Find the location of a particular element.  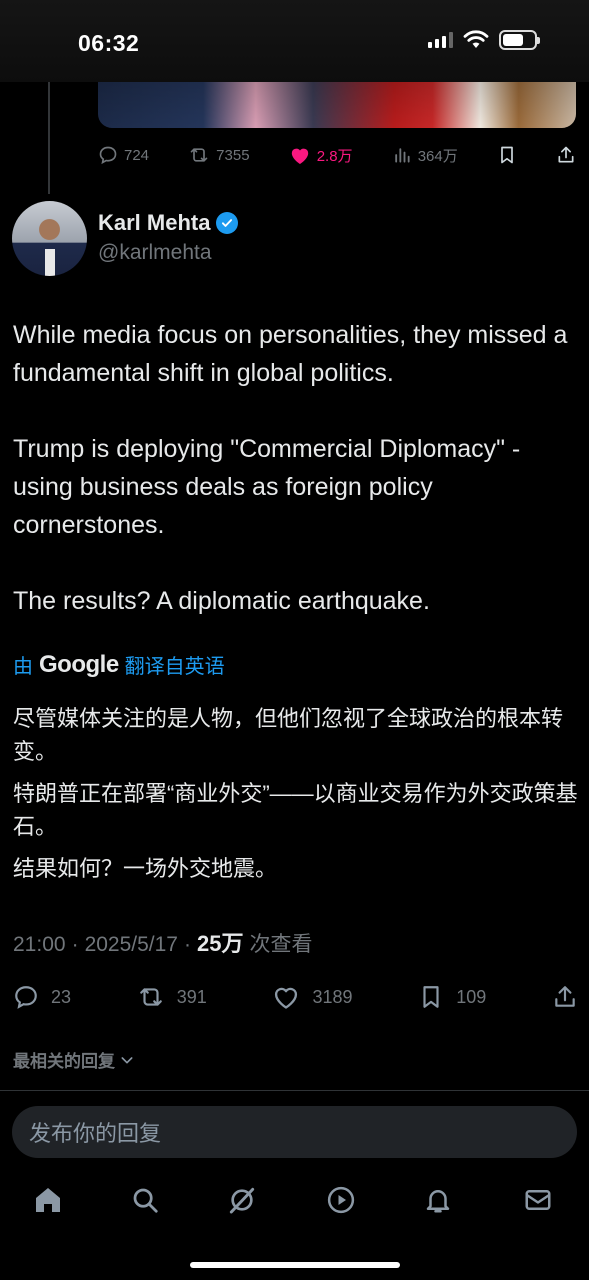

heart-icon is located at coordinates (286, 998).